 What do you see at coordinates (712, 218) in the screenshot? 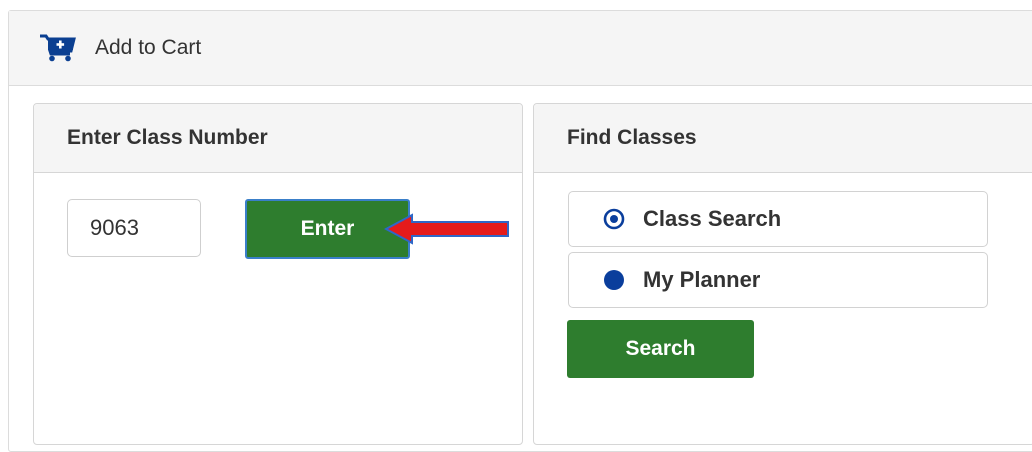
I see `class-search-label: Class Search` at bounding box center [712, 218].